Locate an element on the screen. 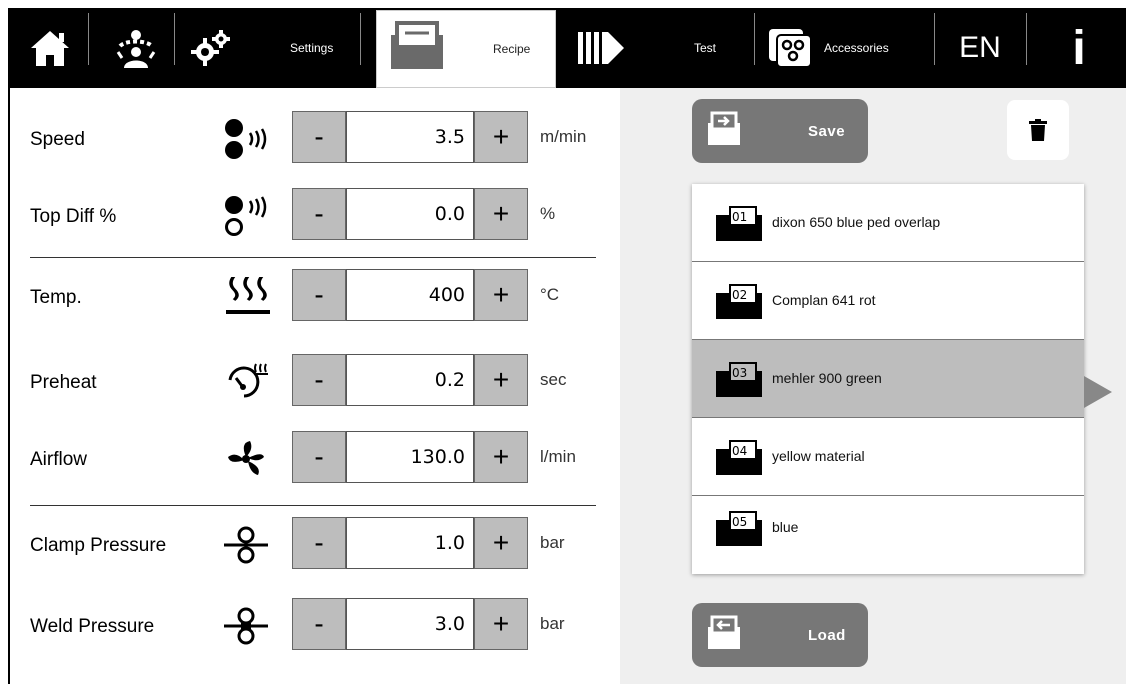 The image size is (1126, 684). recipe-folder-icon: 01 is located at coordinates (739, 223).